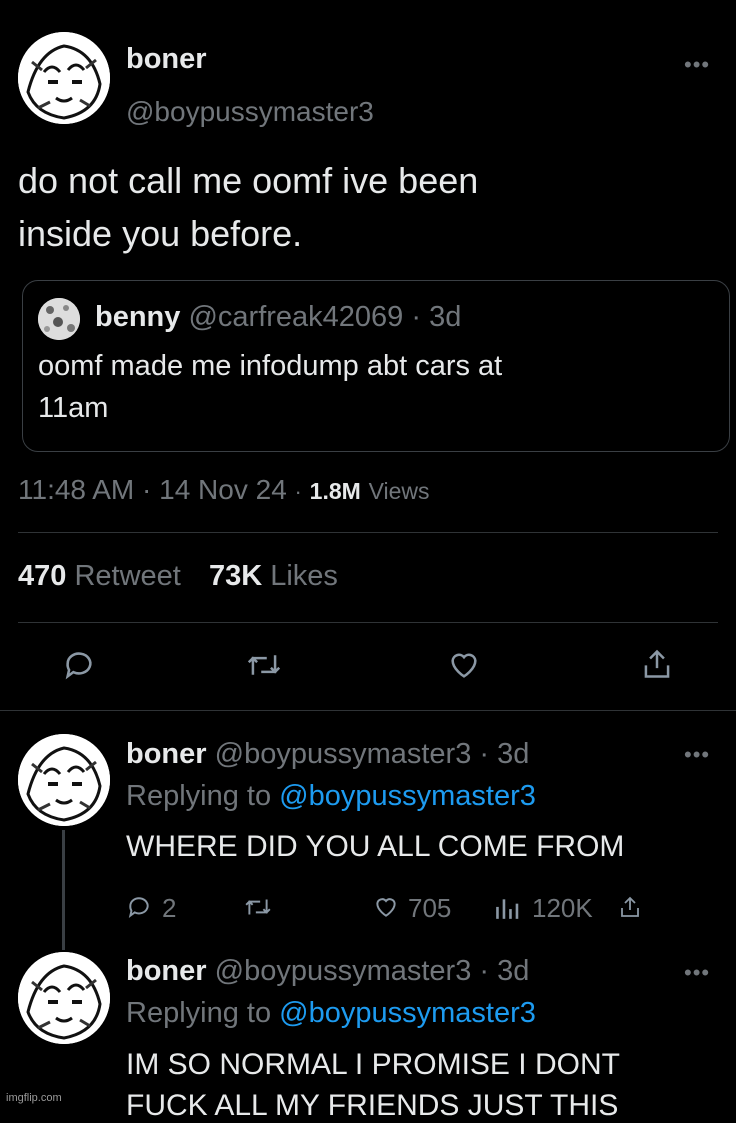 Image resolution: width=736 pixels, height=1123 pixels. I want to click on more-dots-icon: •••, so click(697, 65).